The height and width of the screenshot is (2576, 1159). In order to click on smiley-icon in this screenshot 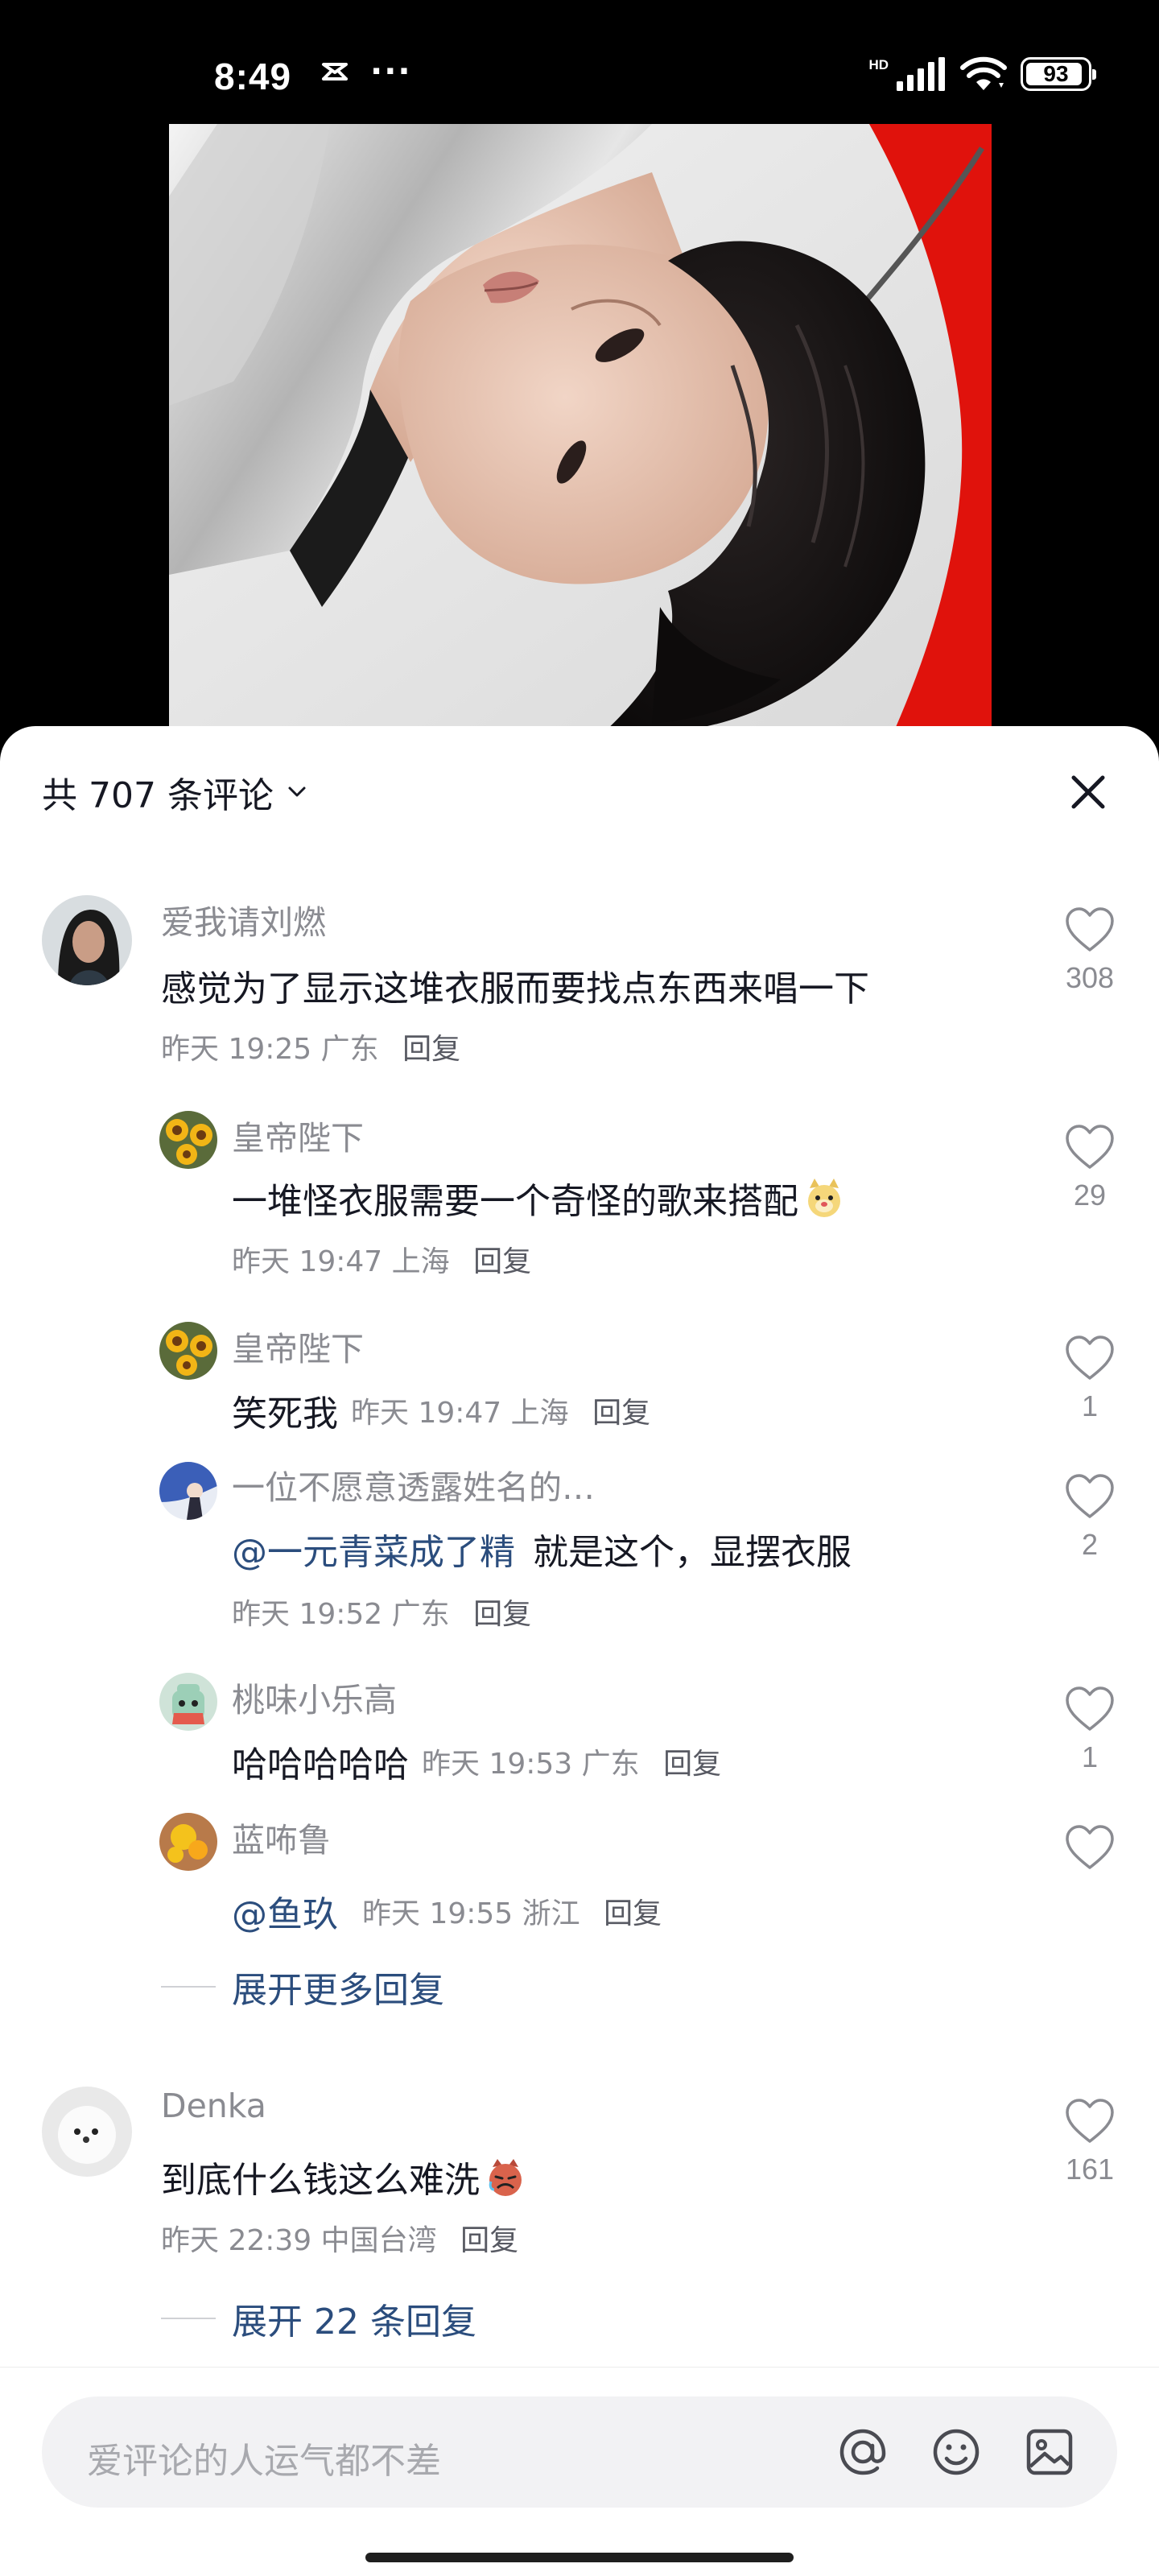, I will do `click(956, 2452)`.